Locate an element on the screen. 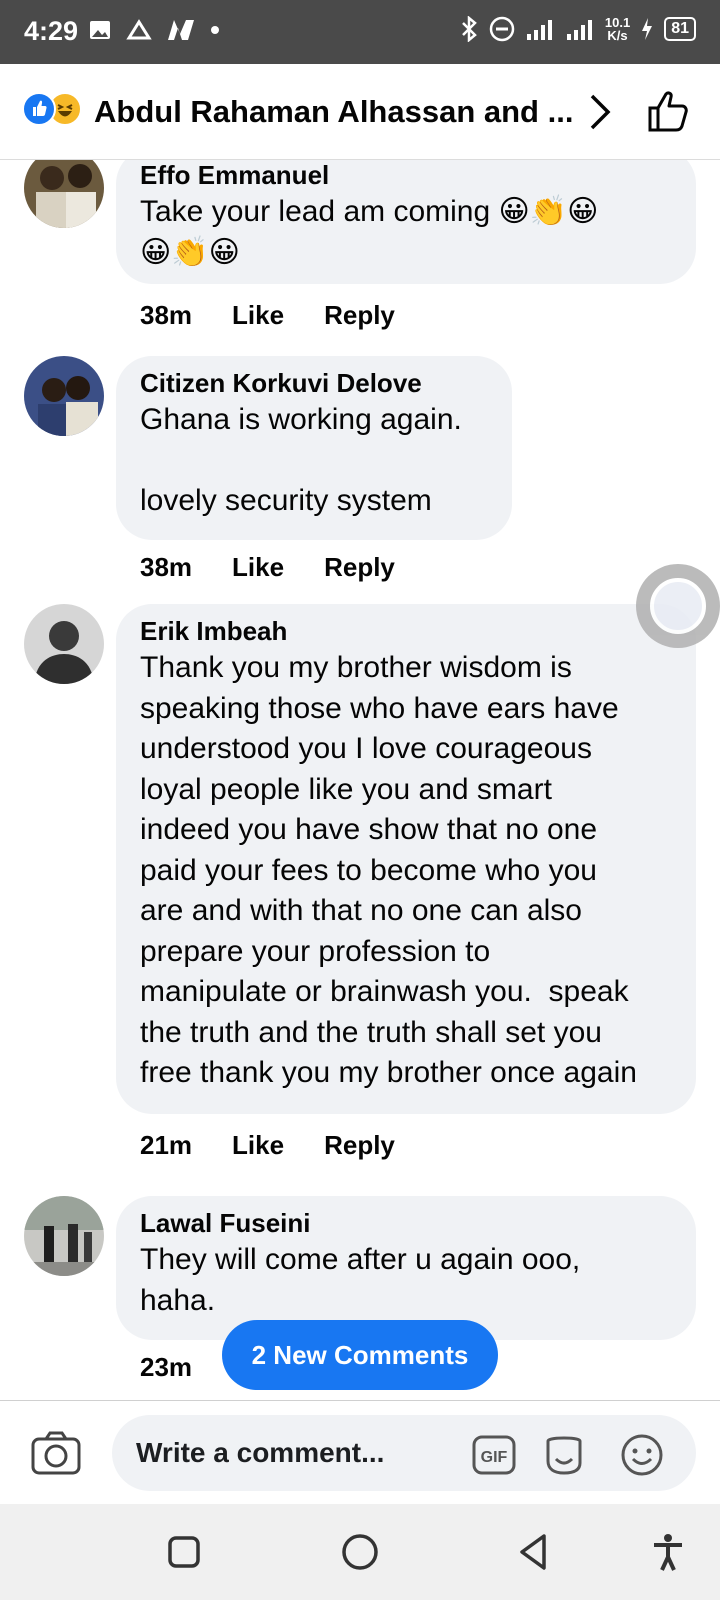  new-comments-button: 2 New Comments is located at coordinates (360, 1355).